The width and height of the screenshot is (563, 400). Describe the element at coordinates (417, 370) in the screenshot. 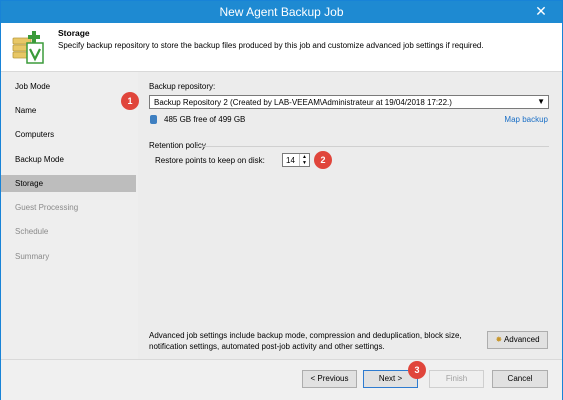

I see `callout-marker-3: 3` at that location.